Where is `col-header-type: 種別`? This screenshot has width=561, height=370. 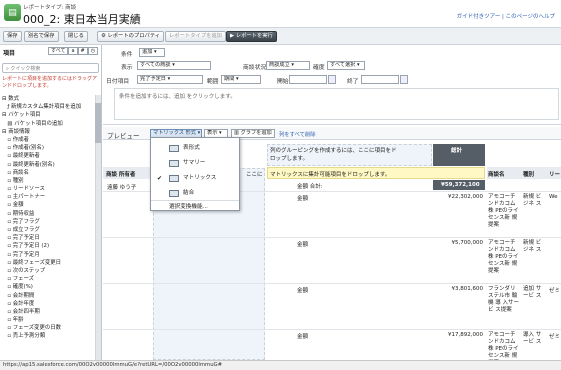 col-header-type: 種別 is located at coordinates (529, 175).